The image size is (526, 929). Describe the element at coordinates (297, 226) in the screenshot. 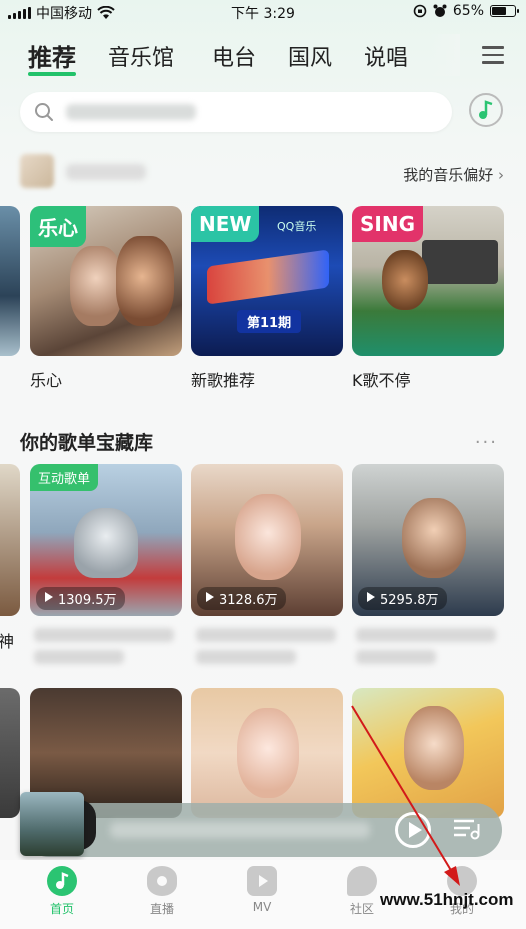

I see `qq-music-brand: QQ音乐` at that location.